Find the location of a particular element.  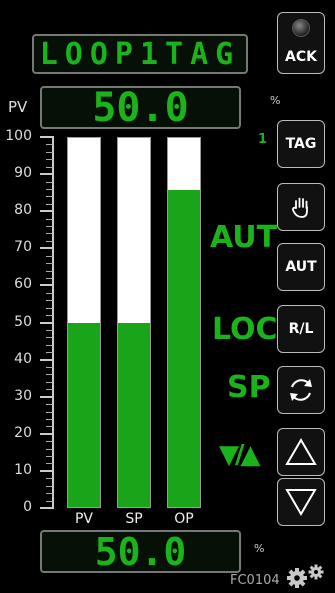

bar-sp is located at coordinates (134, 322).